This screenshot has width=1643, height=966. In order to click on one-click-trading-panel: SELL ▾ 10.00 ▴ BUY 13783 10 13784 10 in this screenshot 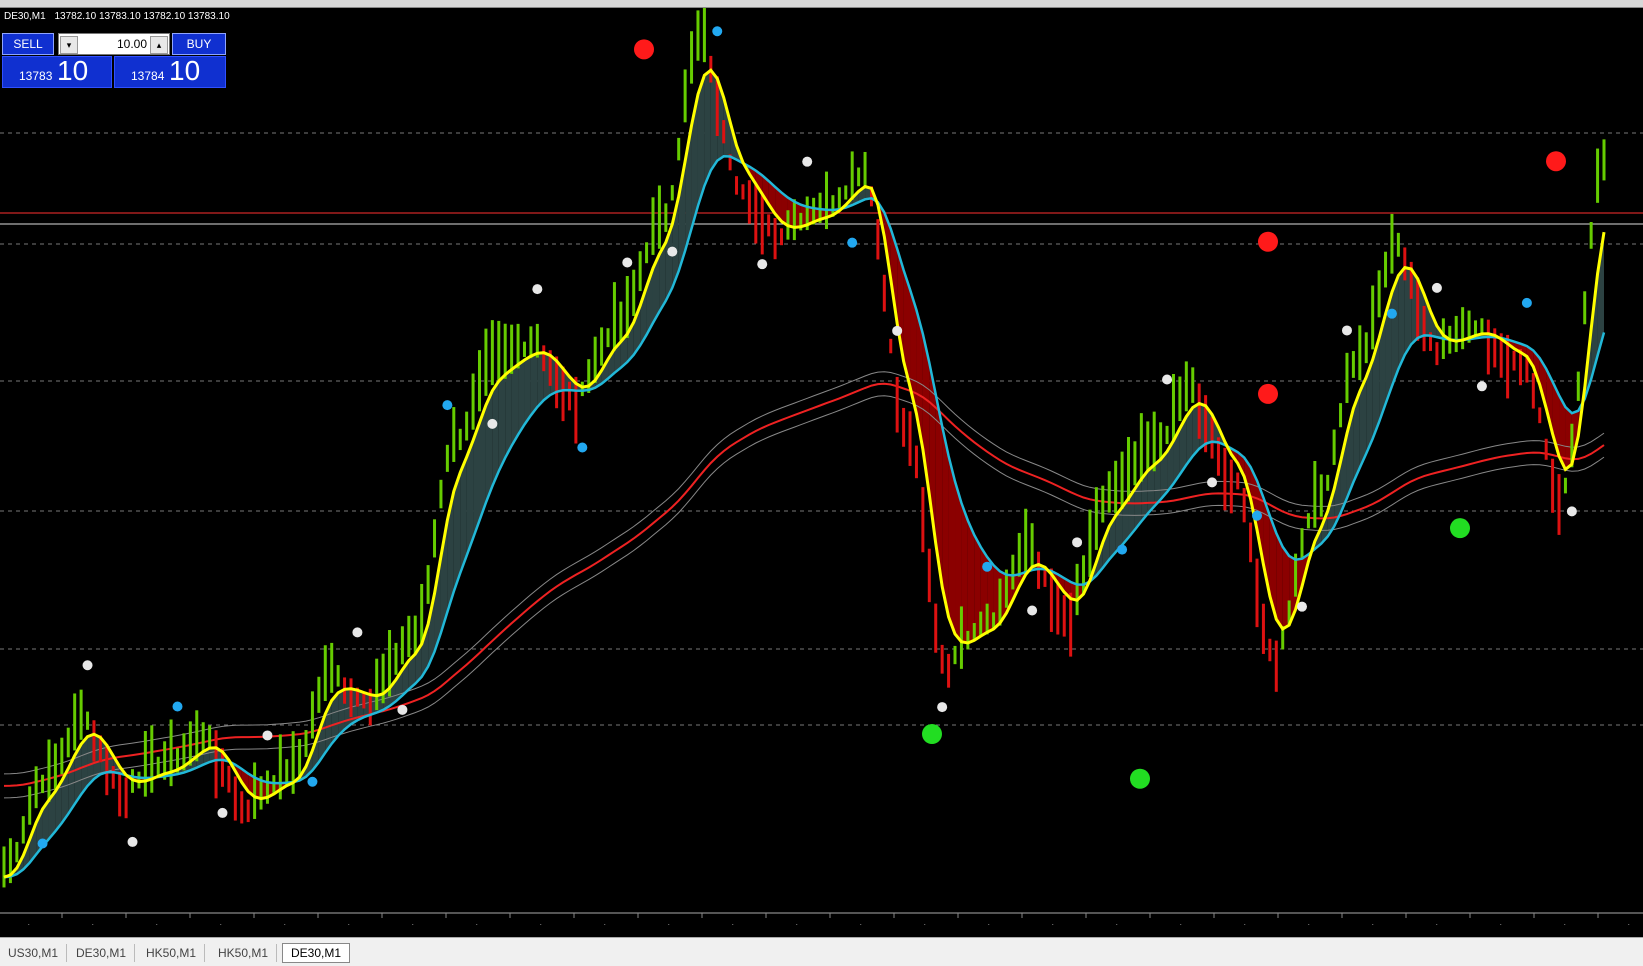, I will do `click(114, 57)`.